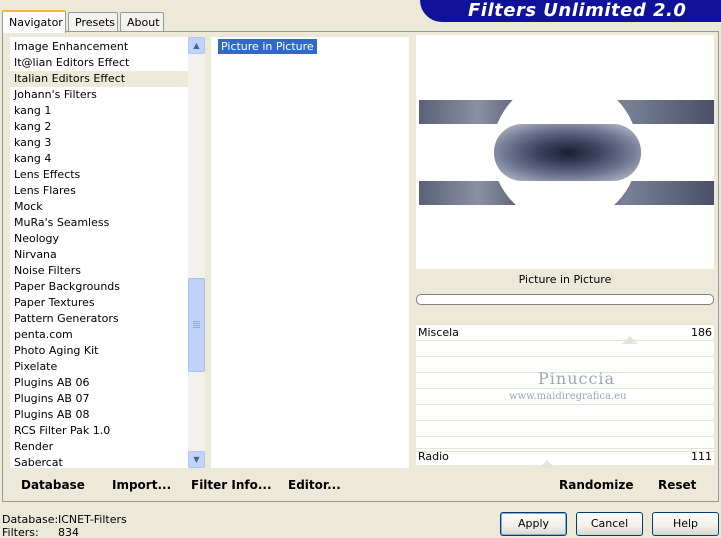 The image size is (721, 538). I want to click on category-item: kang 1, so click(99, 111).